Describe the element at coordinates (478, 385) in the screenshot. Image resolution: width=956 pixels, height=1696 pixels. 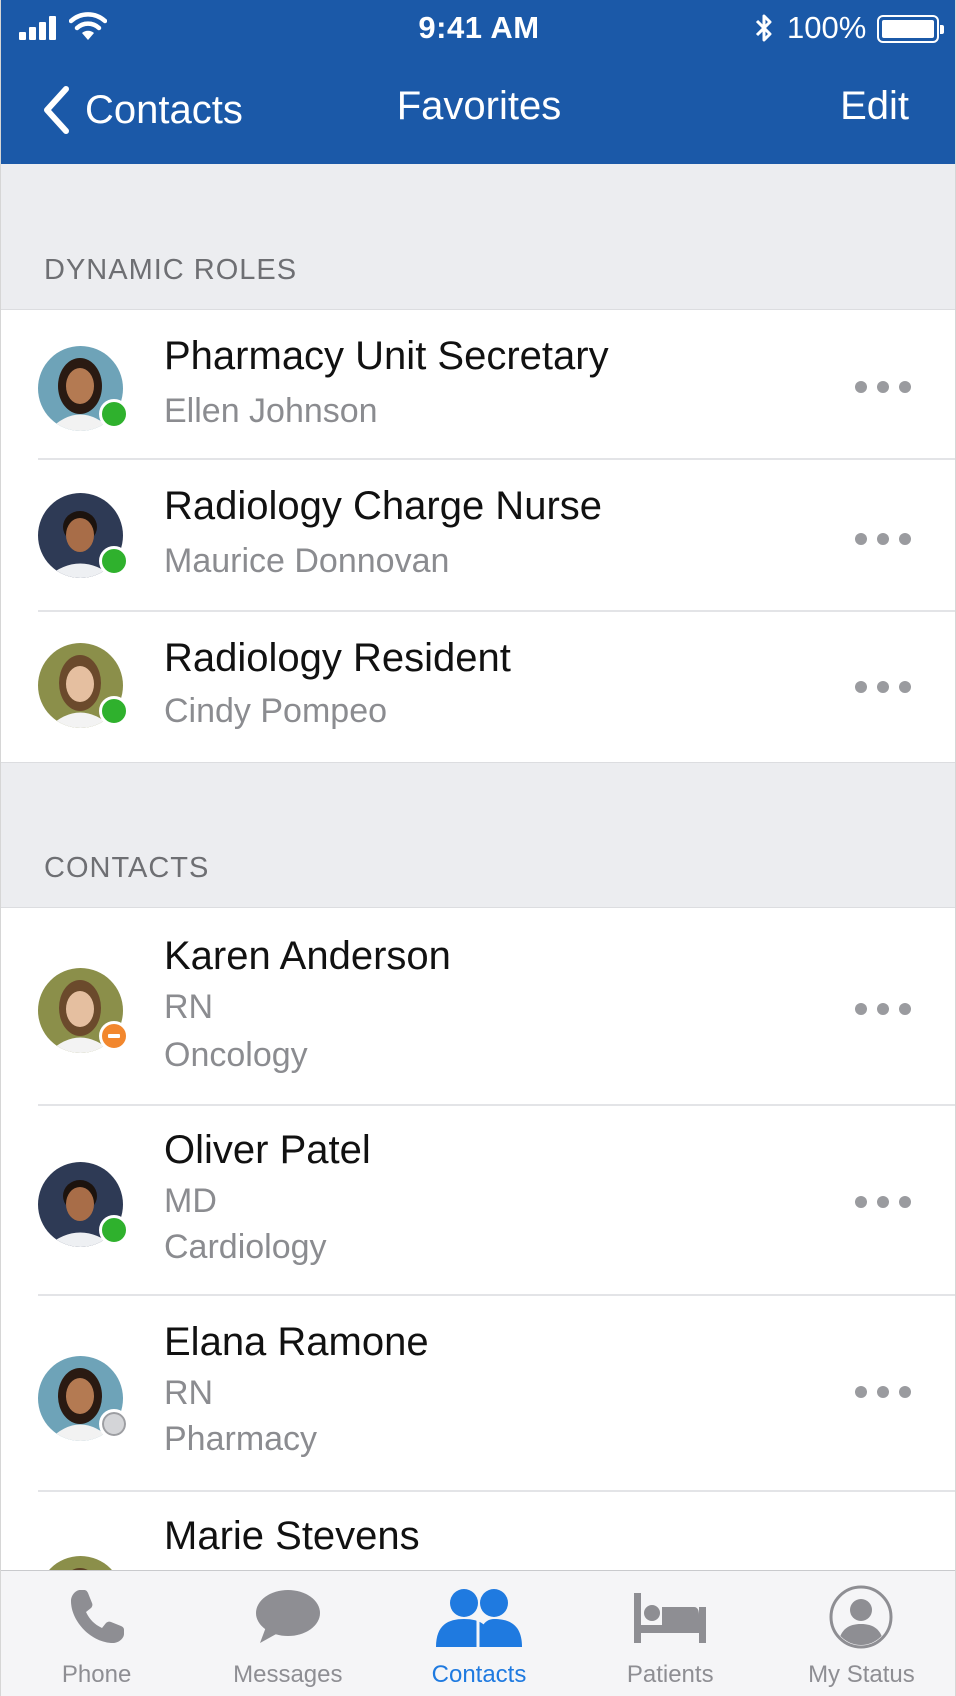
I see `list-item: Pharmacy Unit Secretary Ellen Johnson` at that location.